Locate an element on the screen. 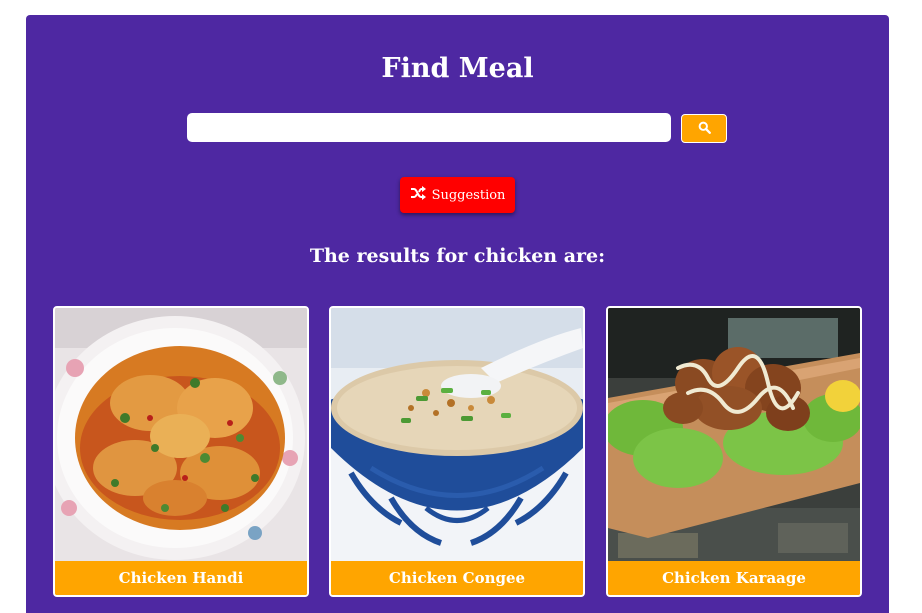  meal-image-chicken-karaage is located at coordinates (734, 434).